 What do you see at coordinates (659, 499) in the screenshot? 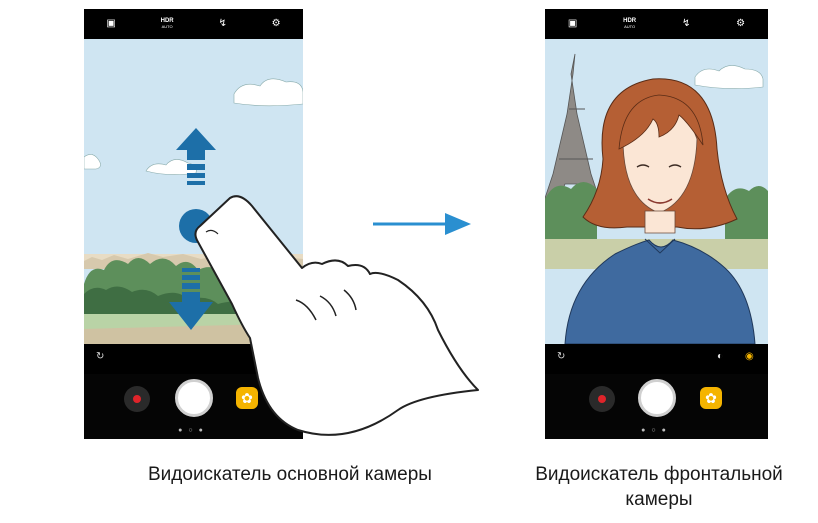
I see `front-camera-caption-line2: камеры` at bounding box center [659, 499].